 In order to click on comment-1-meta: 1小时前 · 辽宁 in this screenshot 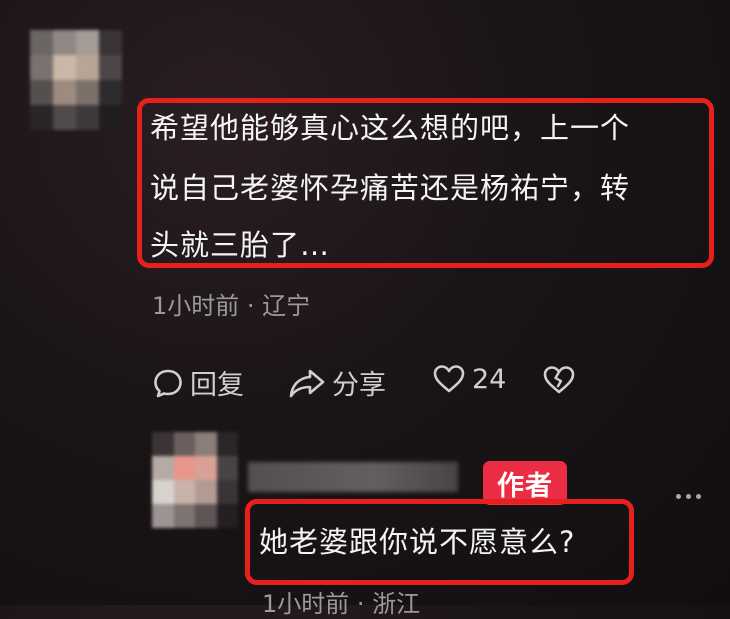, I will do `click(231, 306)`.